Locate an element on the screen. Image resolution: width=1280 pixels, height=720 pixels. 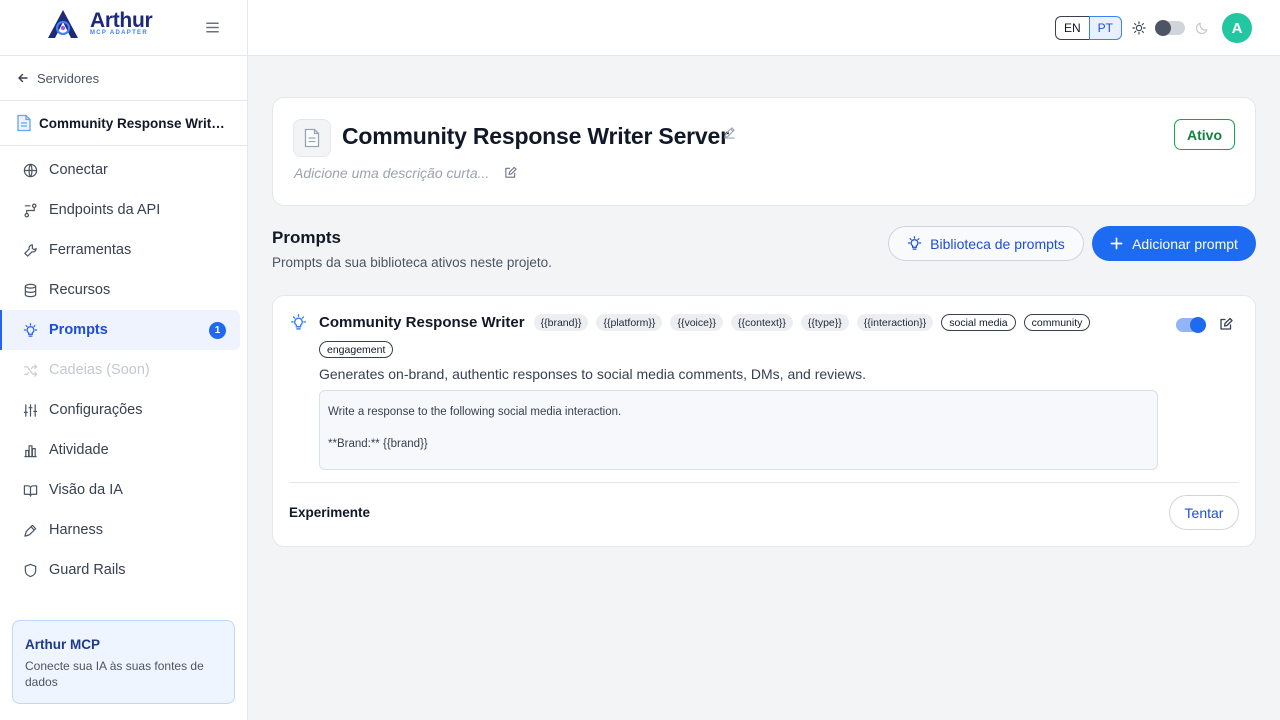
prompt-name: Community Response Writer is located at coordinates (422, 322).